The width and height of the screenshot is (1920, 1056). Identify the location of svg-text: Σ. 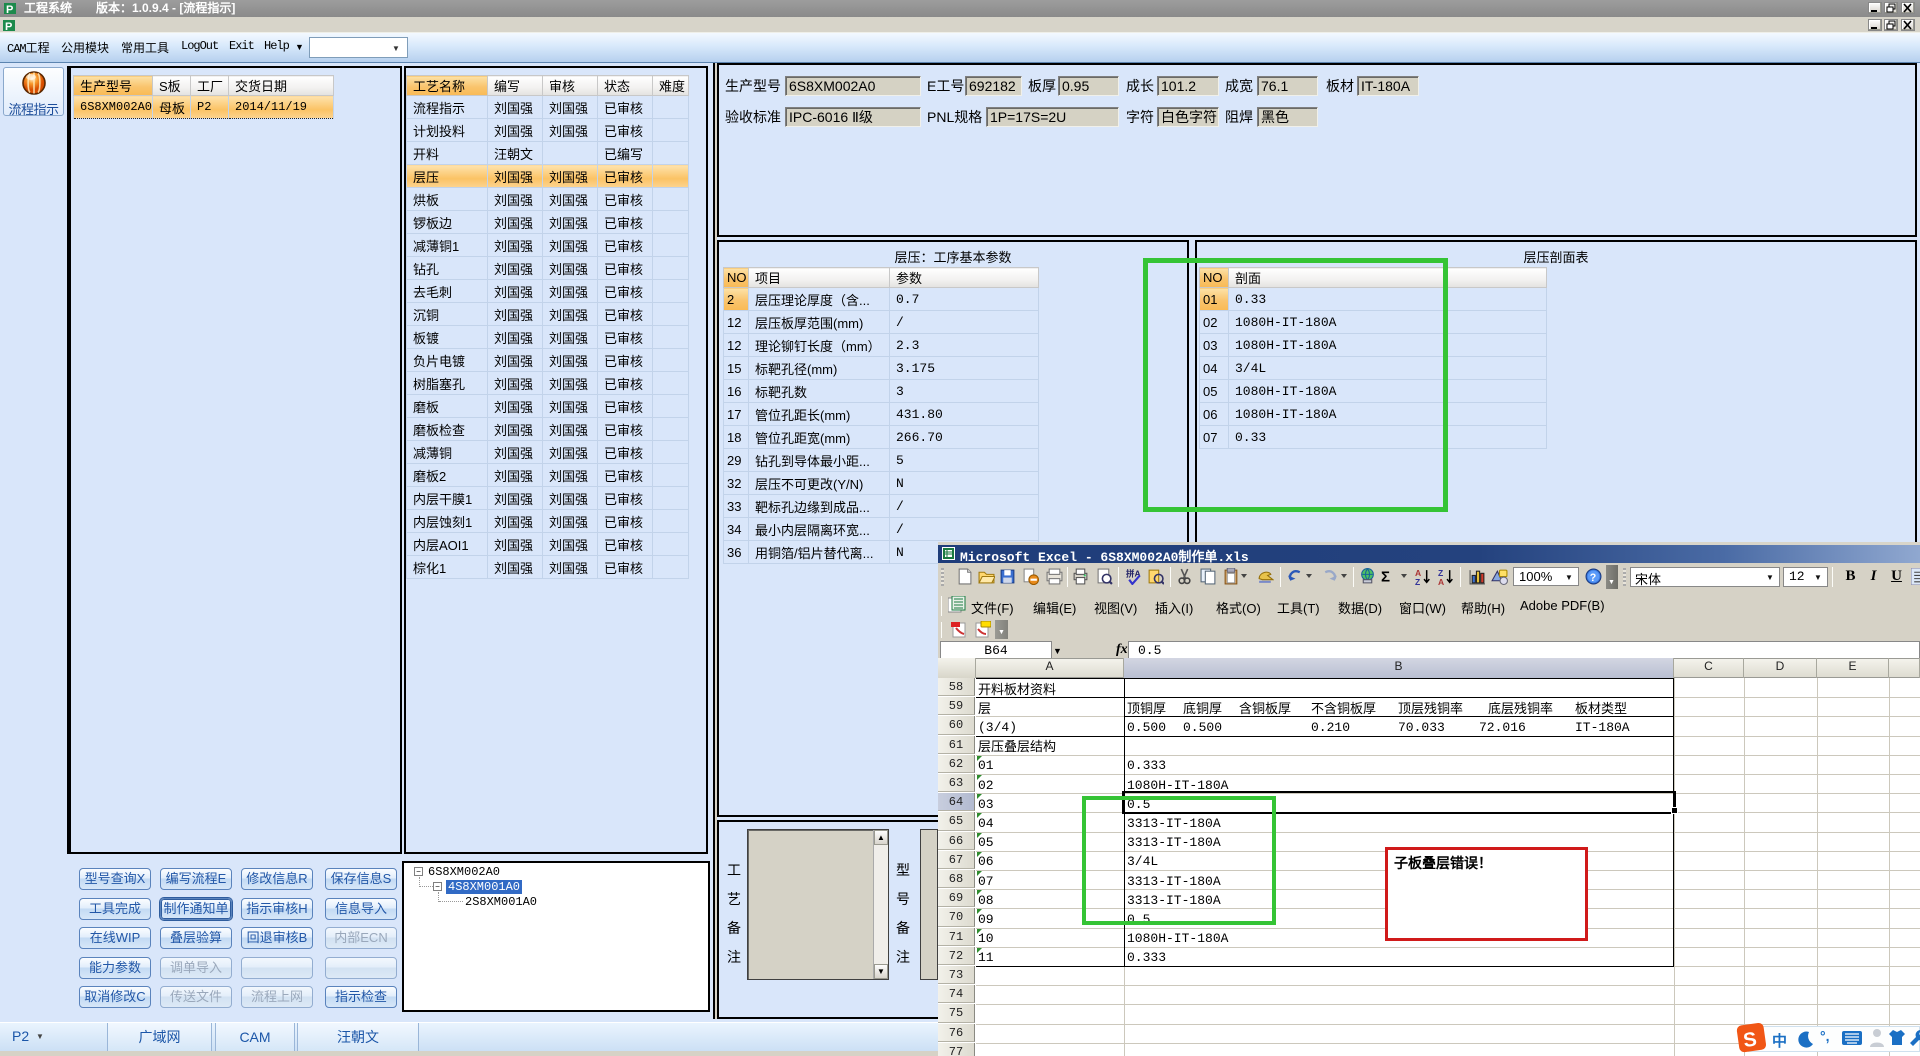
(1385, 577).